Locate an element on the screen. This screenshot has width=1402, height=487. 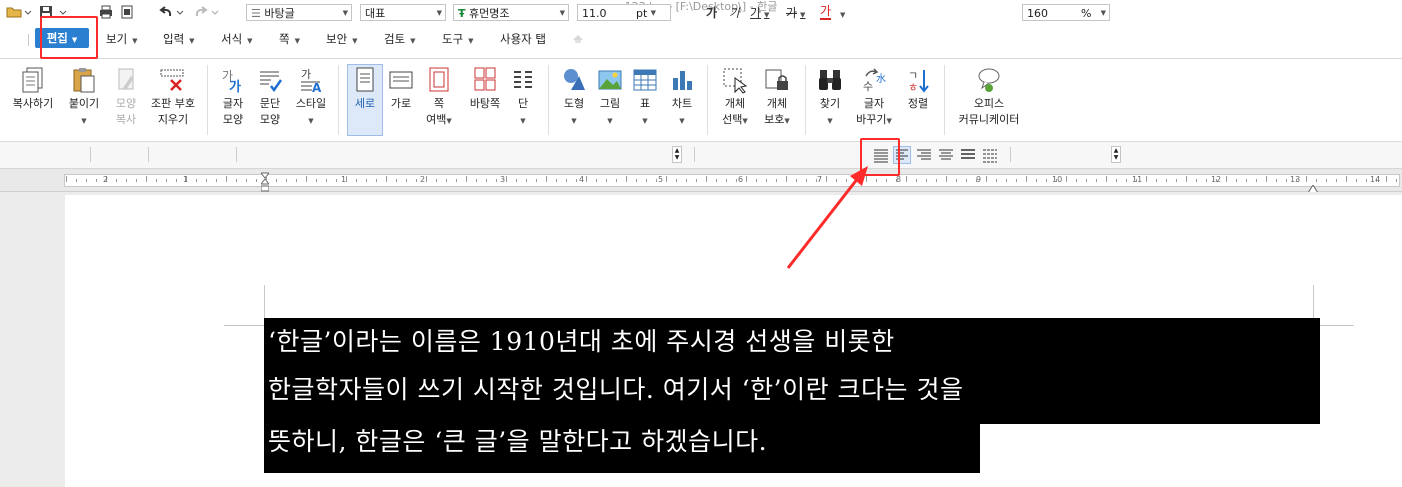
font-size-input: 11.0 pt ▼ is located at coordinates (624, 12).